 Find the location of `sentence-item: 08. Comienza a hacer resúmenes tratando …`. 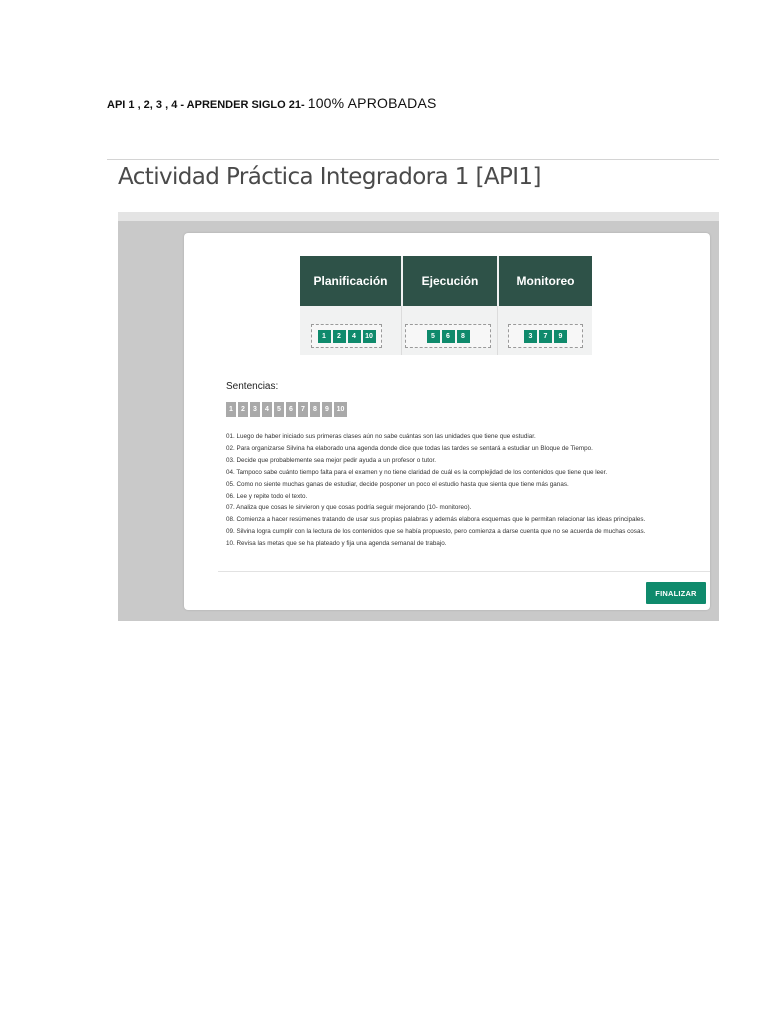

sentence-item: 08. Comienza a hacer resúmenes tratando … is located at coordinates (436, 520).